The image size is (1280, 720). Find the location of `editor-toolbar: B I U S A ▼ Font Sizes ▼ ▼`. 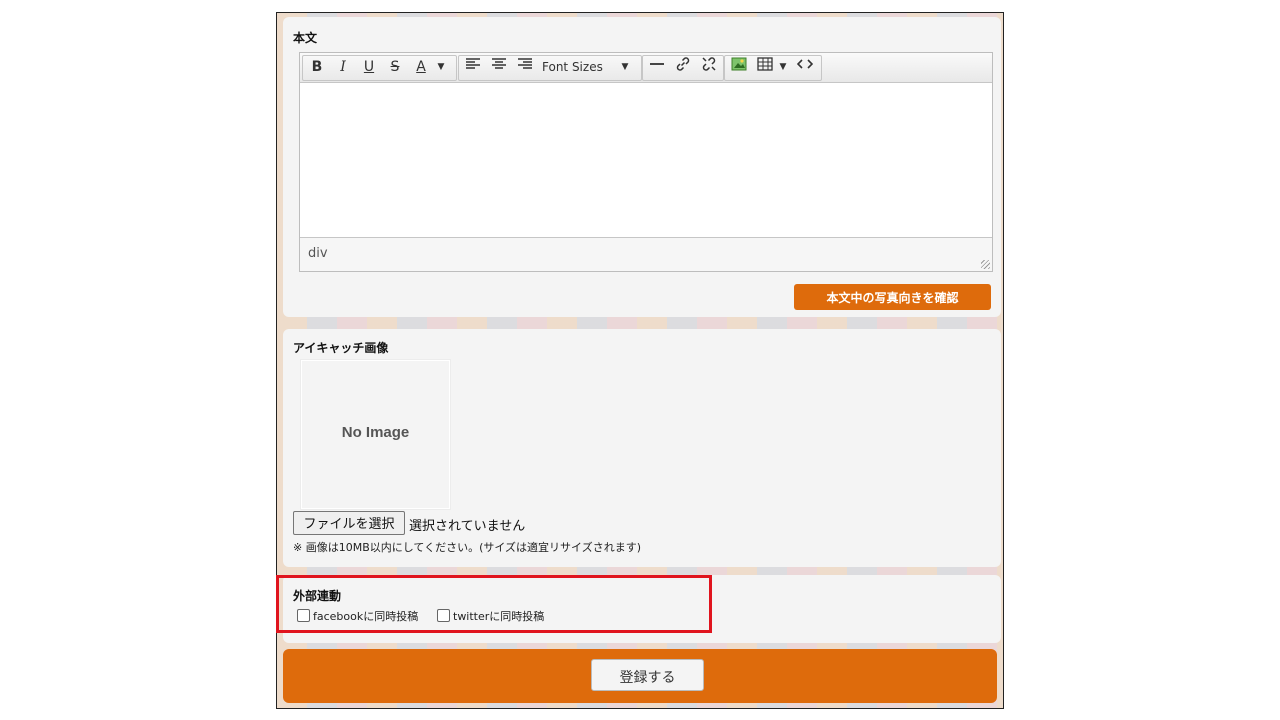

editor-toolbar: B I U S A ▼ Font Sizes ▼ ▼ is located at coordinates (646, 68).